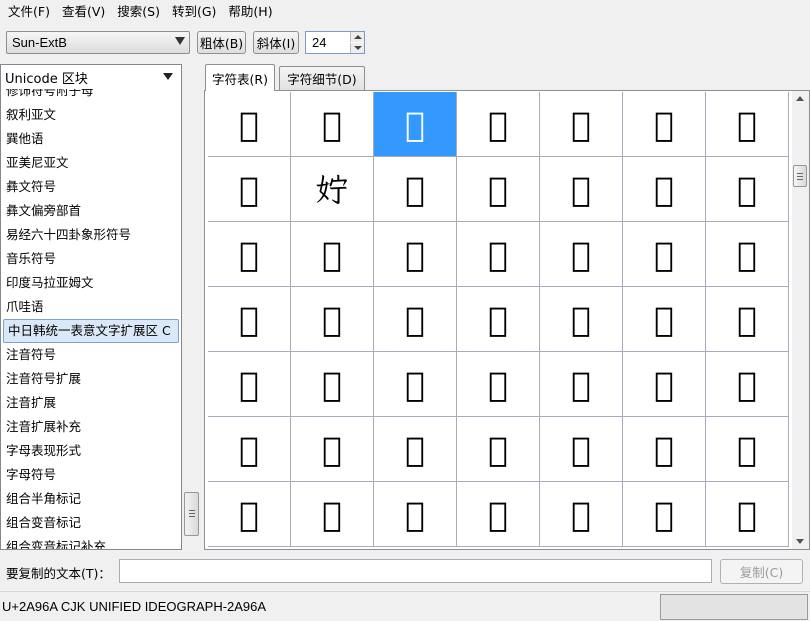 The image size is (810, 621). Describe the element at coordinates (91, 355) in the screenshot. I see `block-list-item: 注音符号` at that location.